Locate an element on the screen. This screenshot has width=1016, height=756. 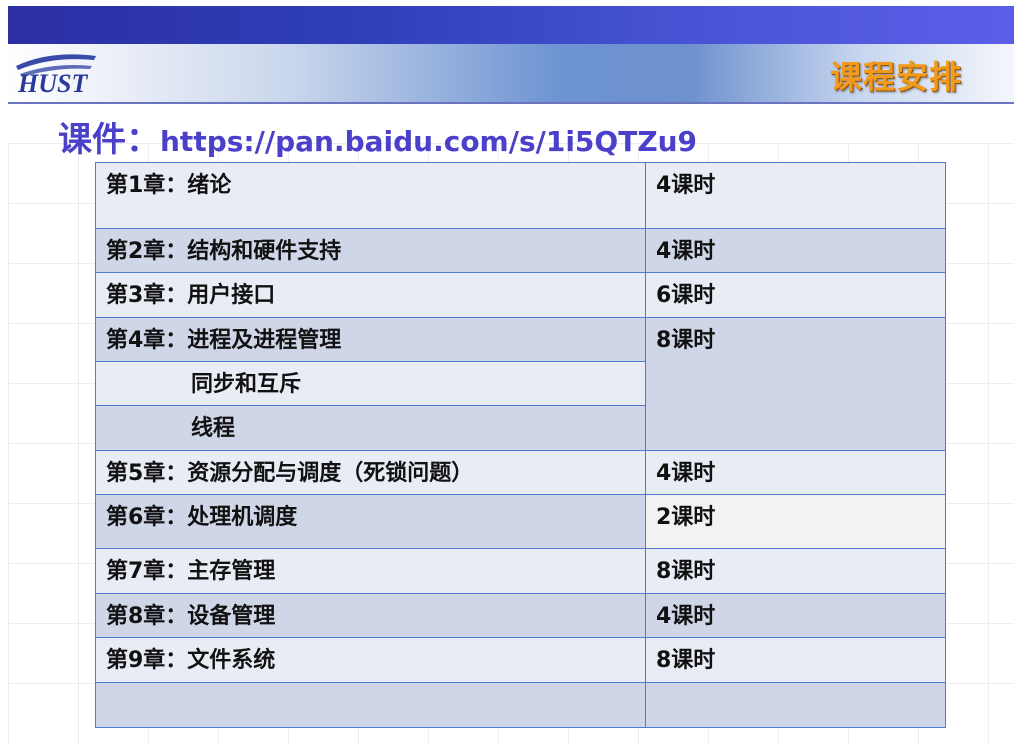
table-row: 第3章：用户接口 6课时 is located at coordinates (520, 295).